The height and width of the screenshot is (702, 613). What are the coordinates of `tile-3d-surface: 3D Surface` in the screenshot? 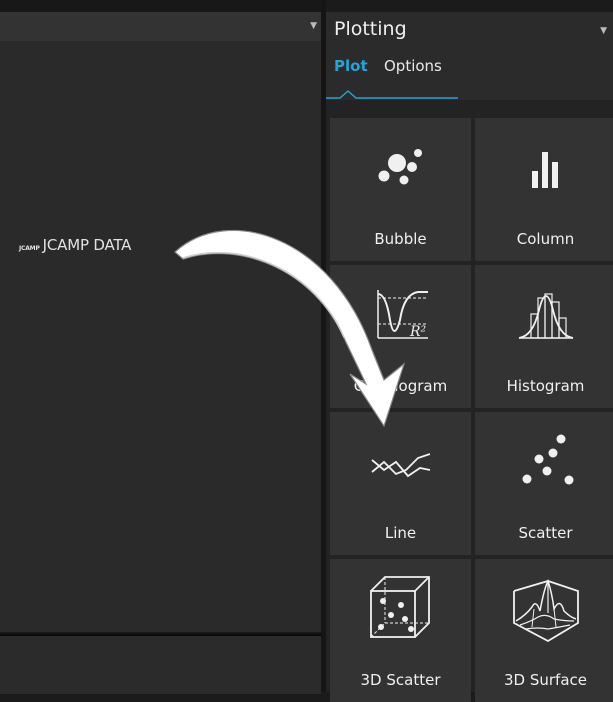 It's located at (544, 630).